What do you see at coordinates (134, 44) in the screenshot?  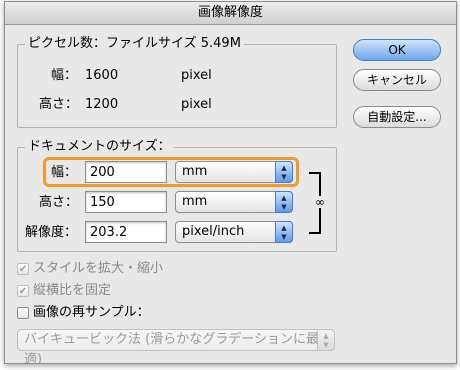 I see `pixel-dimensions-header: ピクセル数：ファイルサイズ 5.49M` at bounding box center [134, 44].